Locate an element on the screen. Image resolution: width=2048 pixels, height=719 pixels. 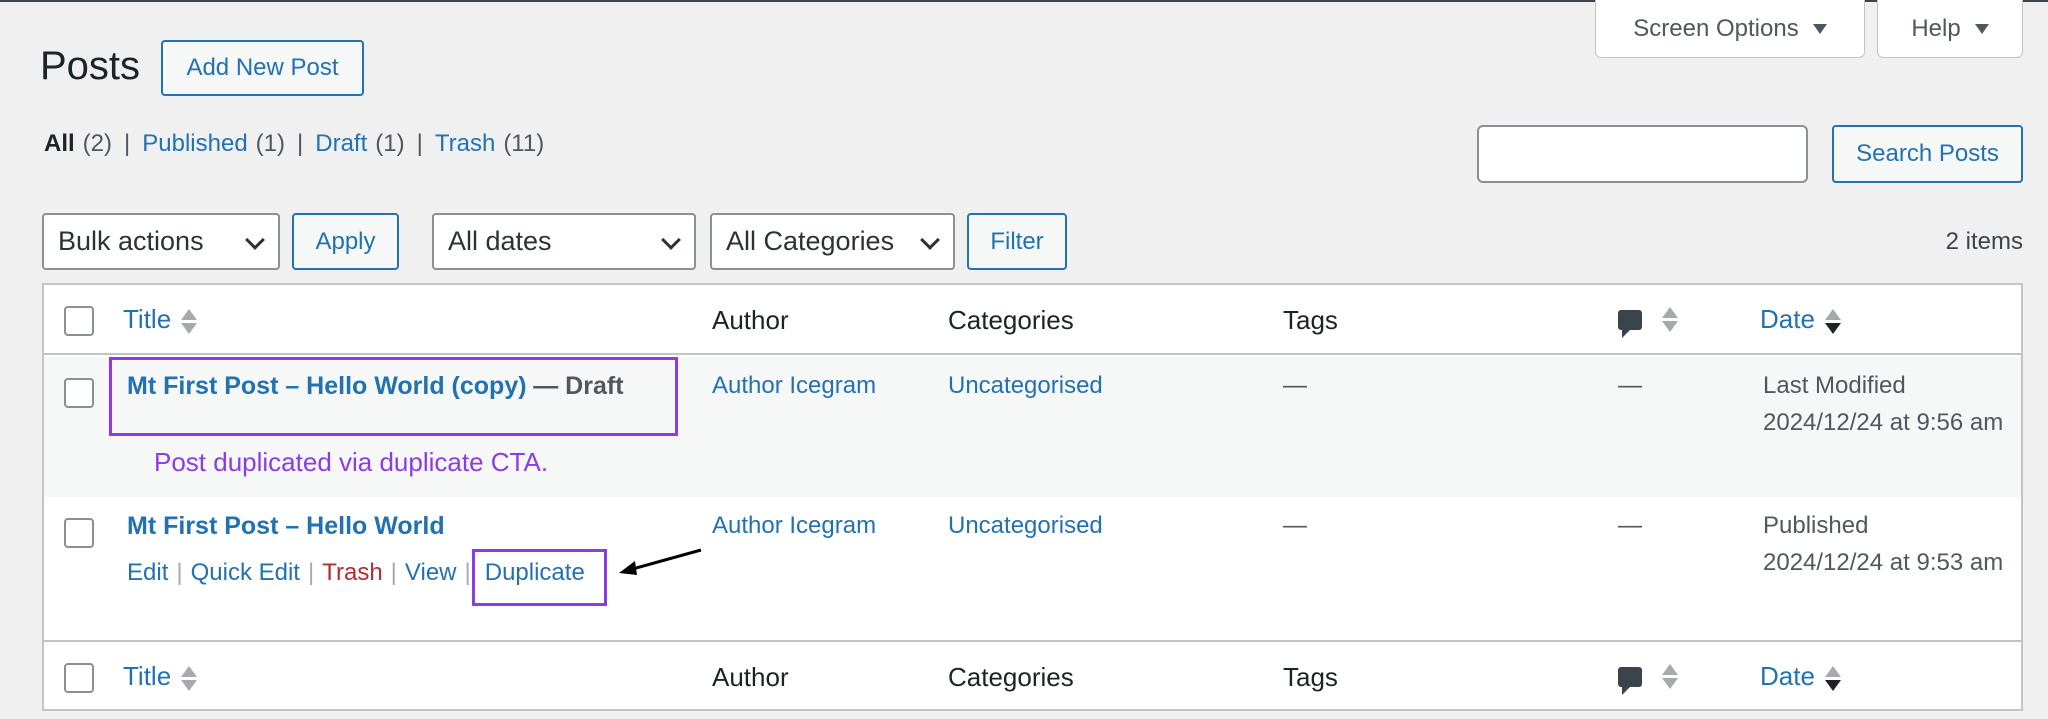
apply-button: Apply is located at coordinates (345, 241).